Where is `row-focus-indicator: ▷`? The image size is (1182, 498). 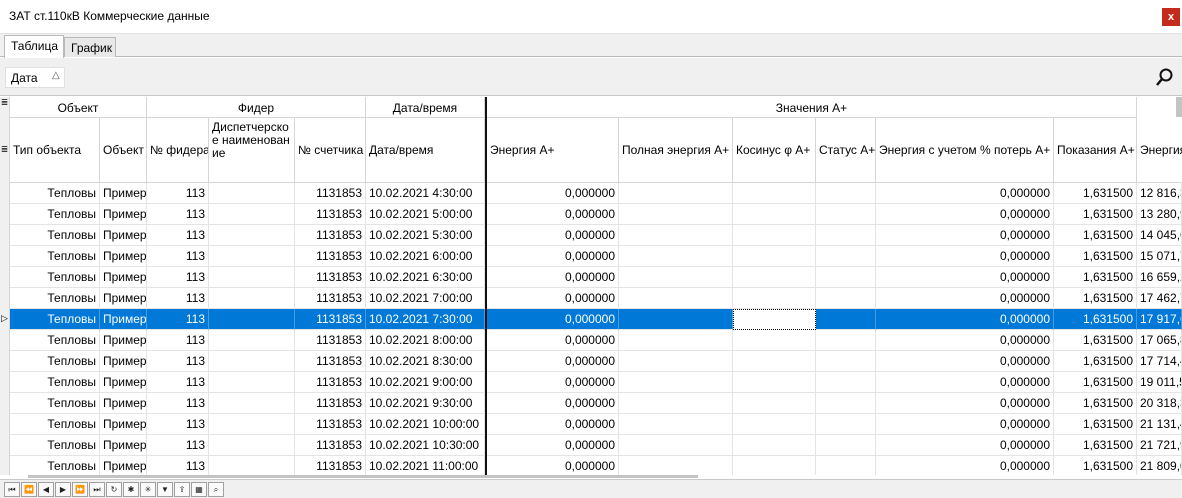 row-focus-indicator: ▷ is located at coordinates (5, 319).